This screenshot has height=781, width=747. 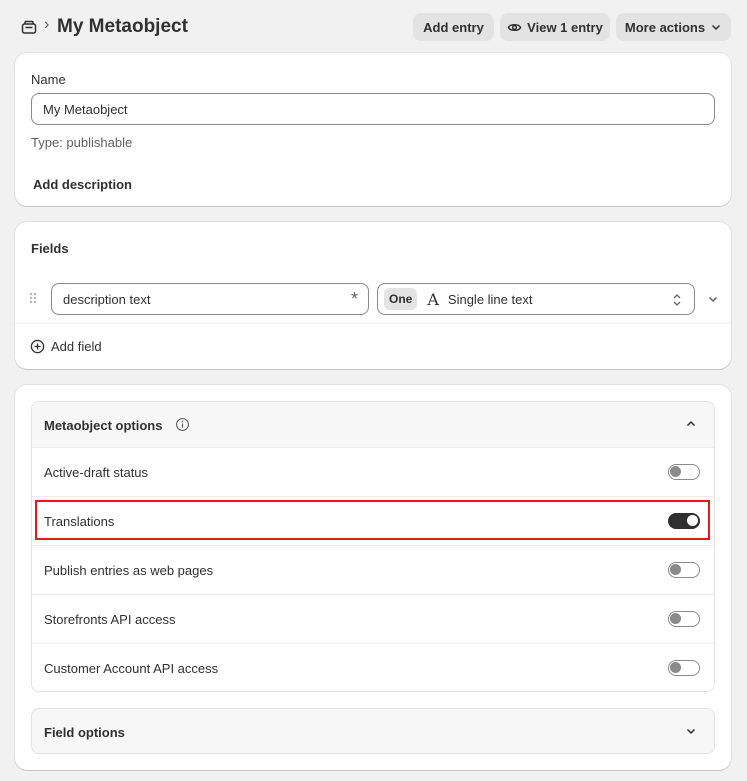 What do you see at coordinates (48, 79) in the screenshot?
I see `name-label: Name` at bounding box center [48, 79].